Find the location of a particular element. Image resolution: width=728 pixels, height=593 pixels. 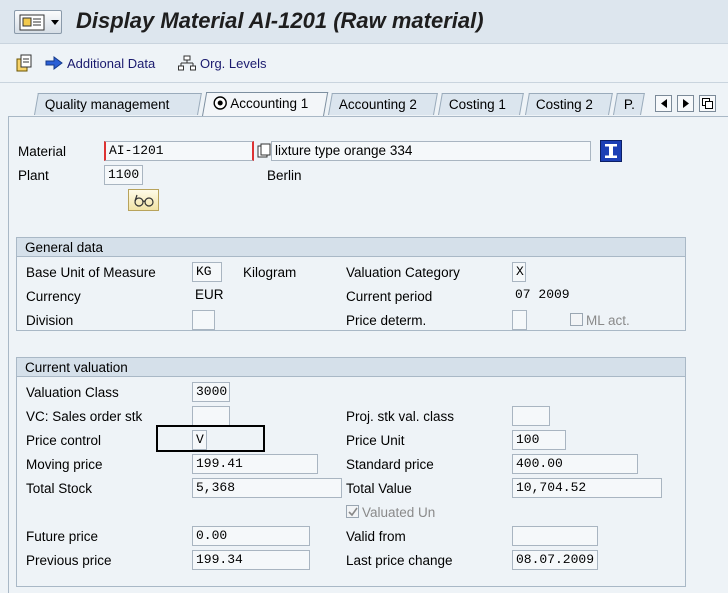

tab-list-icon is located at coordinates (707, 103).